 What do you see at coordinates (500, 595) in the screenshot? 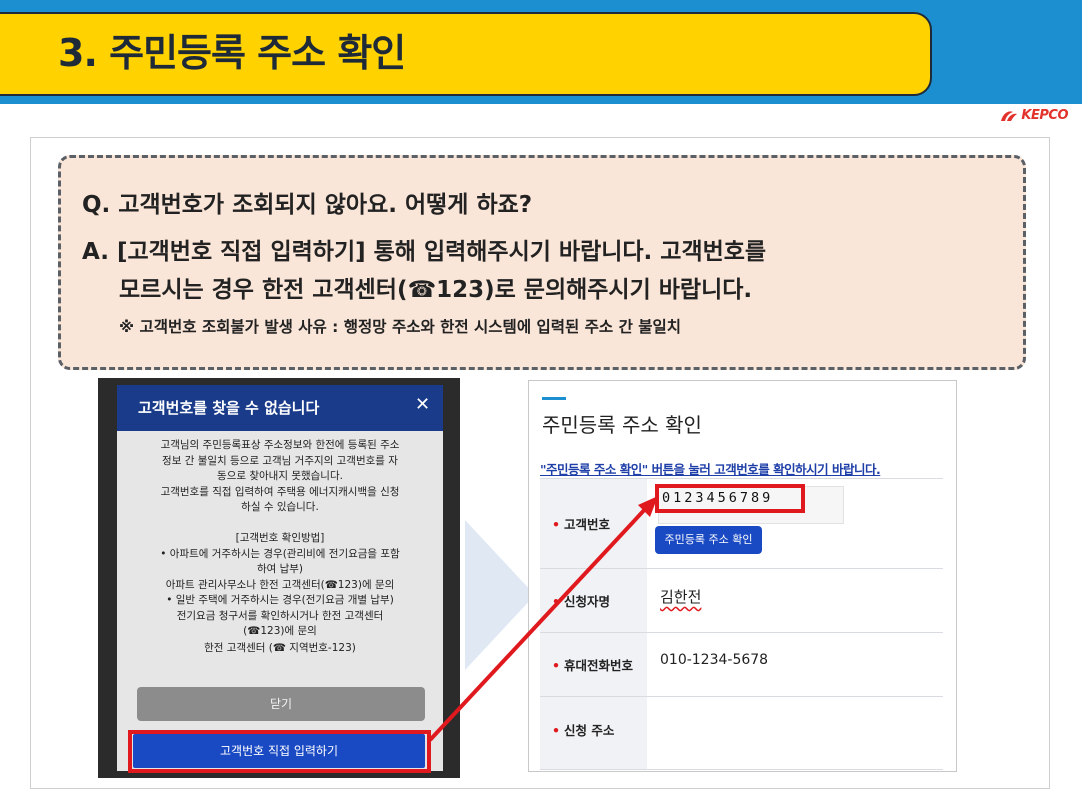
I see `flow-arrow-icon` at bounding box center [500, 595].